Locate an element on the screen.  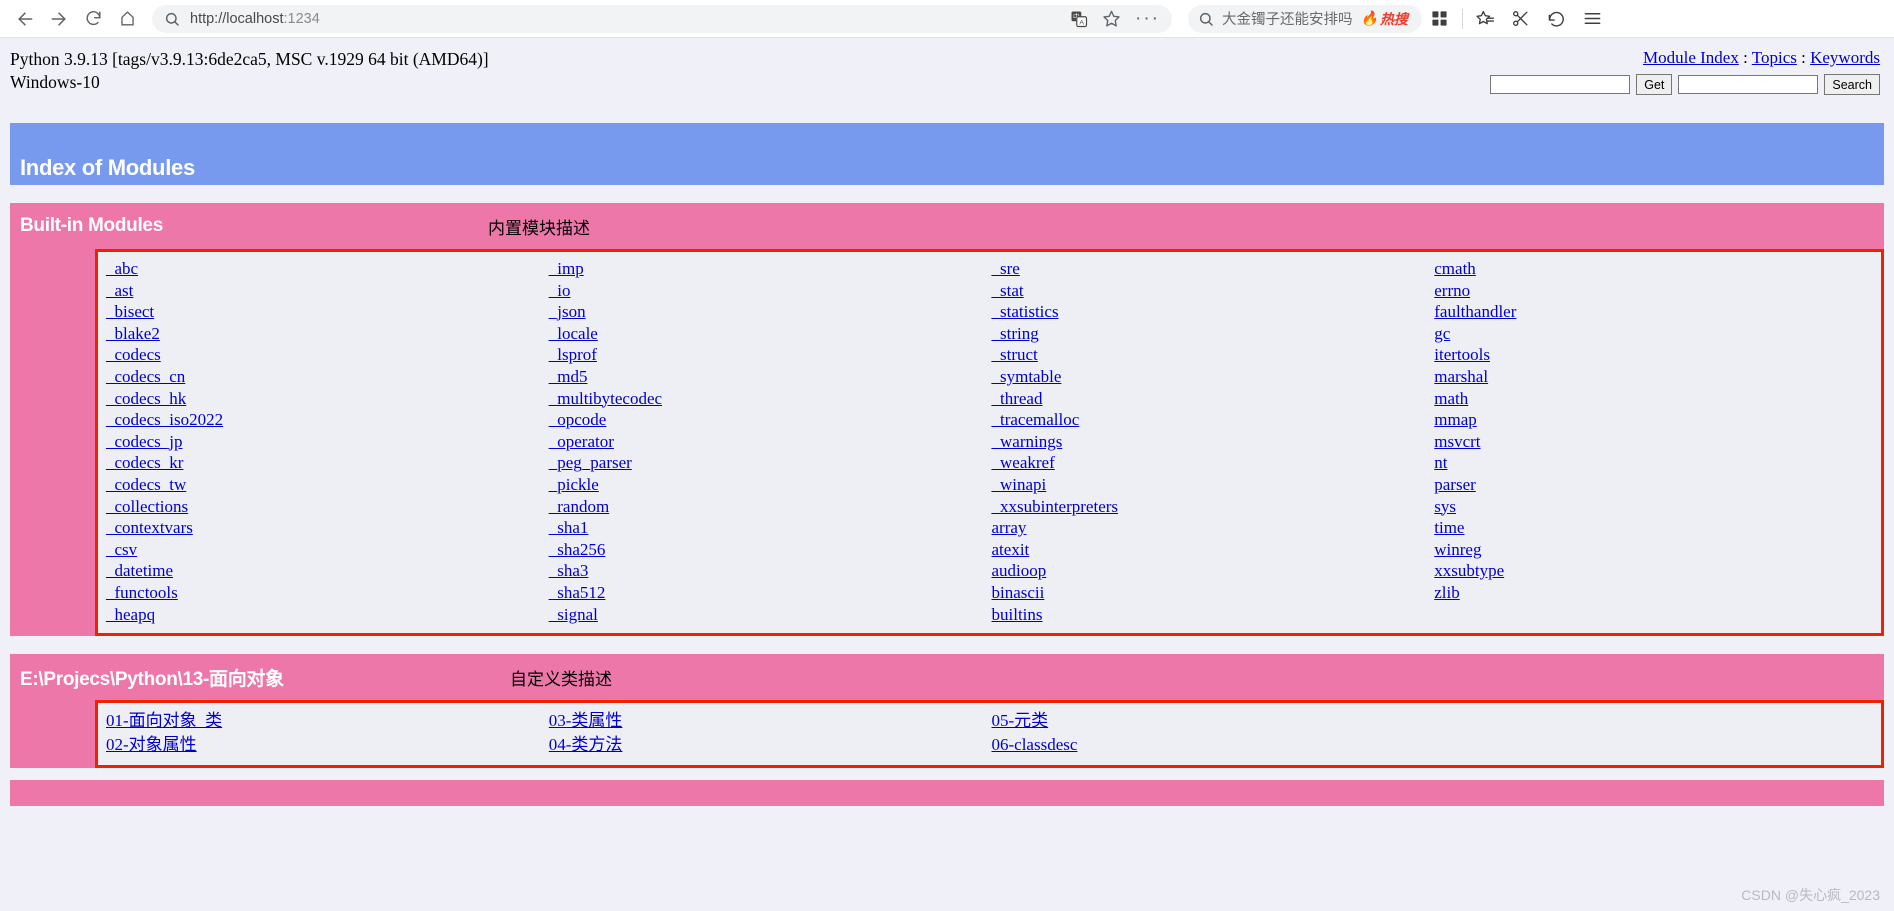
module-link: itertools is located at coordinates (1655, 355).